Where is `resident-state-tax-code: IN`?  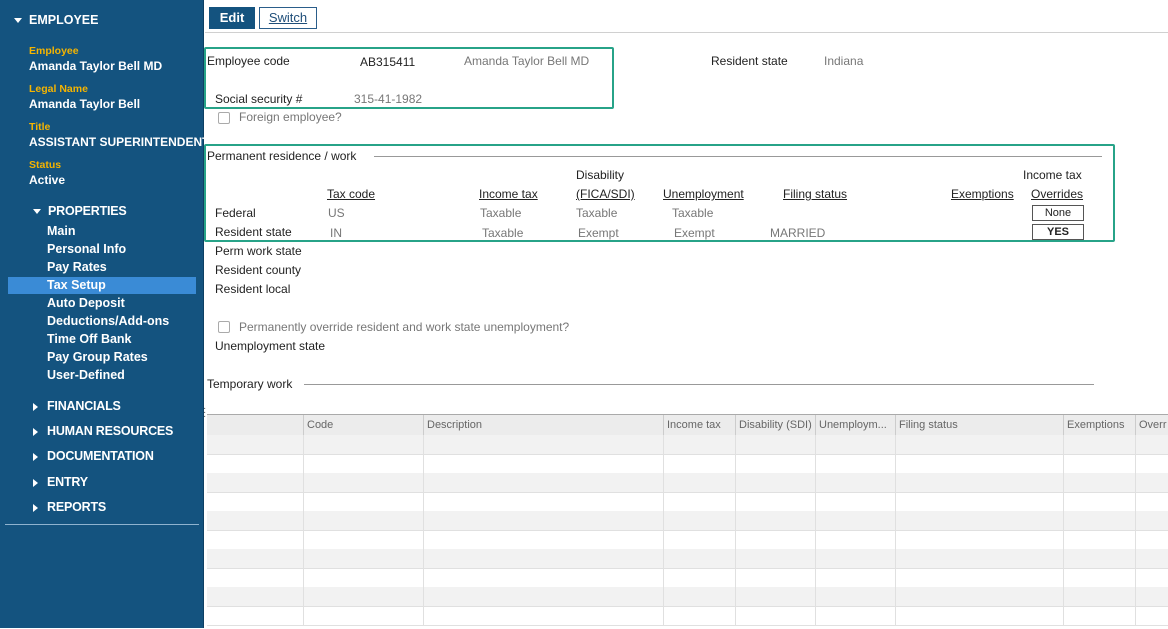
resident-state-tax-code: IN is located at coordinates (336, 233).